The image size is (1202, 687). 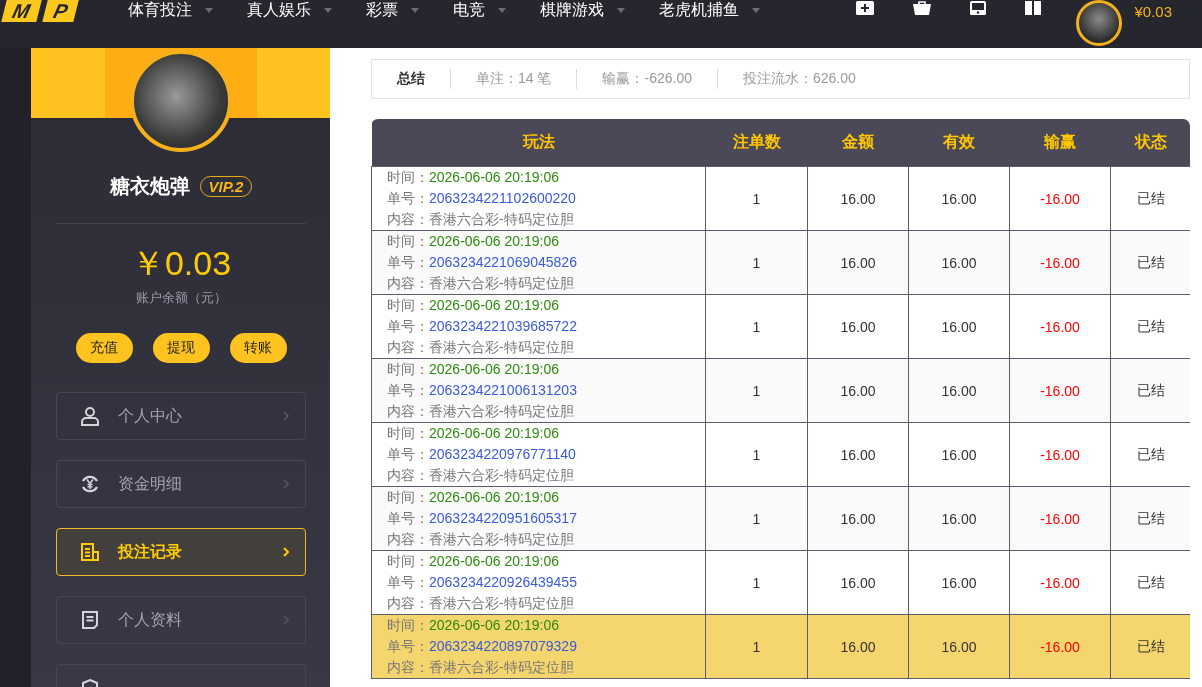 I want to click on column-header: 输赢, so click(x=1060, y=143).